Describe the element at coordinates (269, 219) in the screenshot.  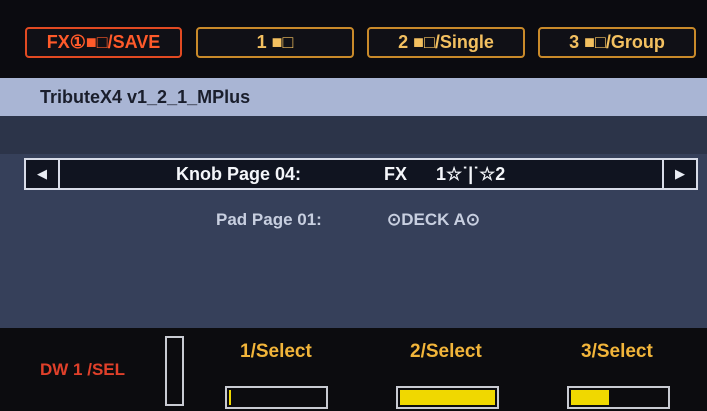
I see `pad-page-label: Pad Page 01:` at that location.